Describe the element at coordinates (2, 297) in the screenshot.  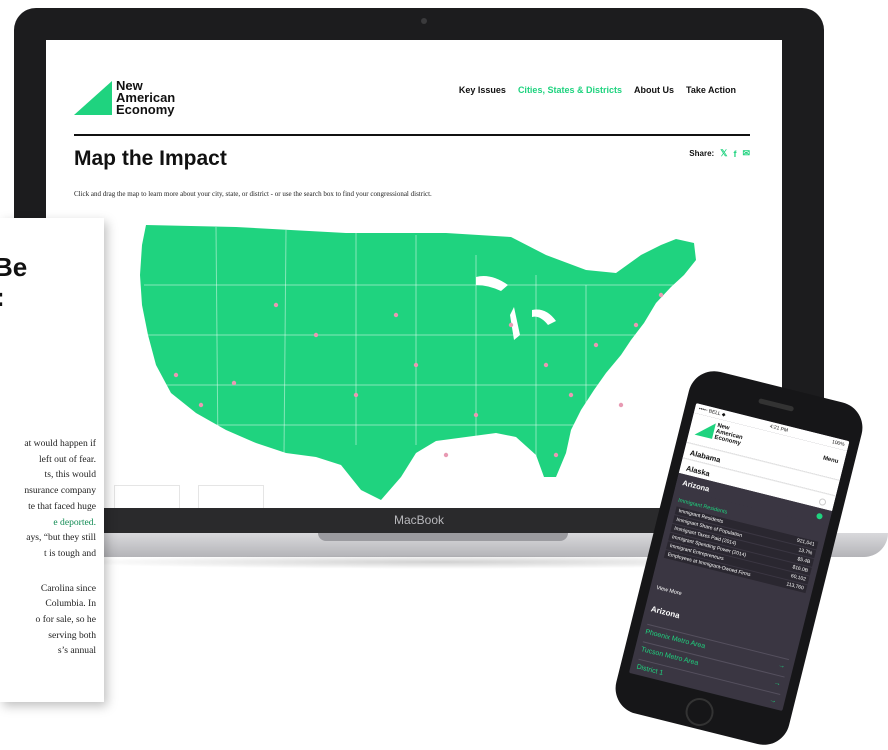
I see `headline-fragment: :` at that location.